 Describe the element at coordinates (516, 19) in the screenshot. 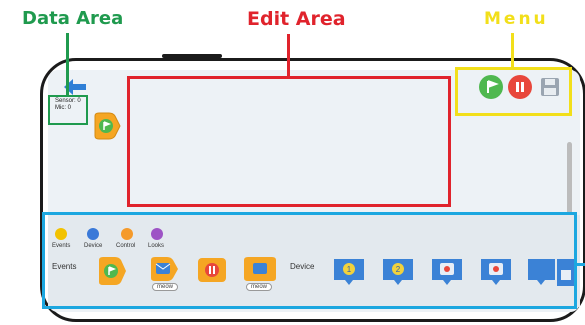

I see `menu-callout: Menu` at that location.